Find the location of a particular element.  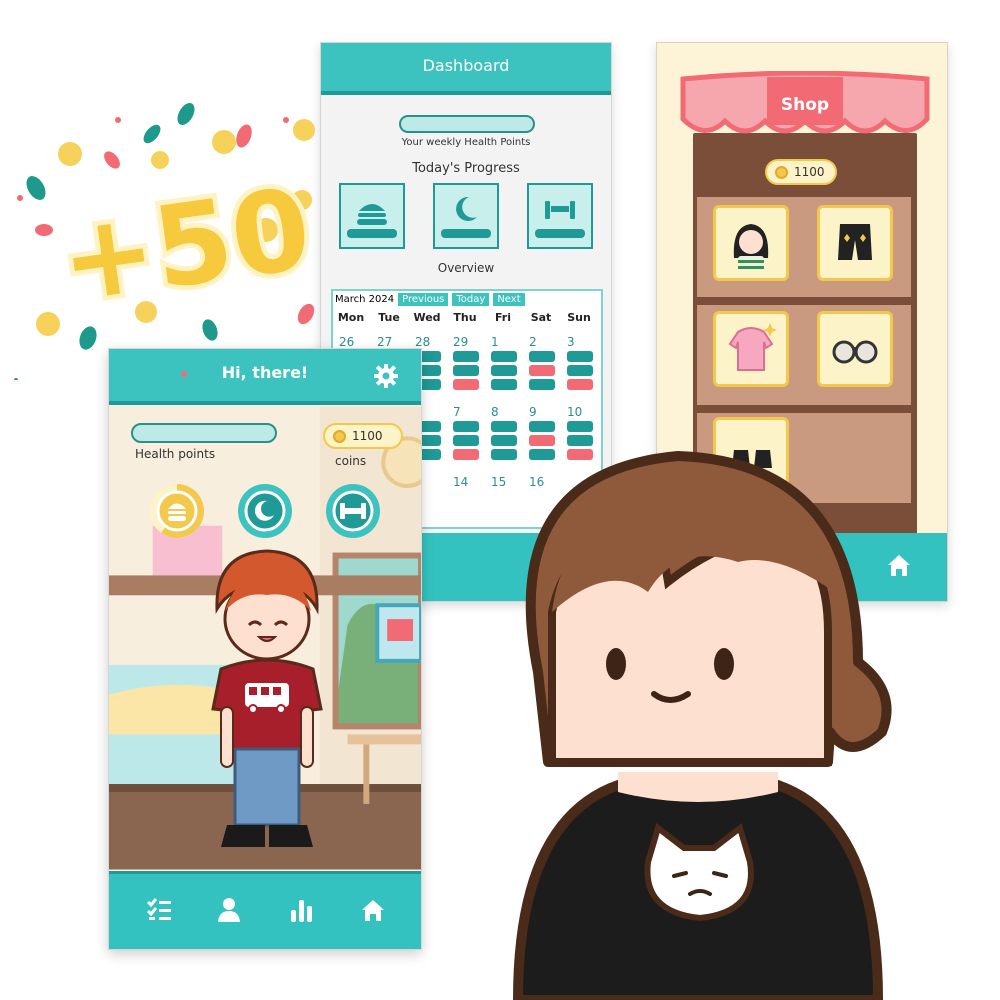

todays-progress-heading: Today's Progress is located at coordinates (466, 168).